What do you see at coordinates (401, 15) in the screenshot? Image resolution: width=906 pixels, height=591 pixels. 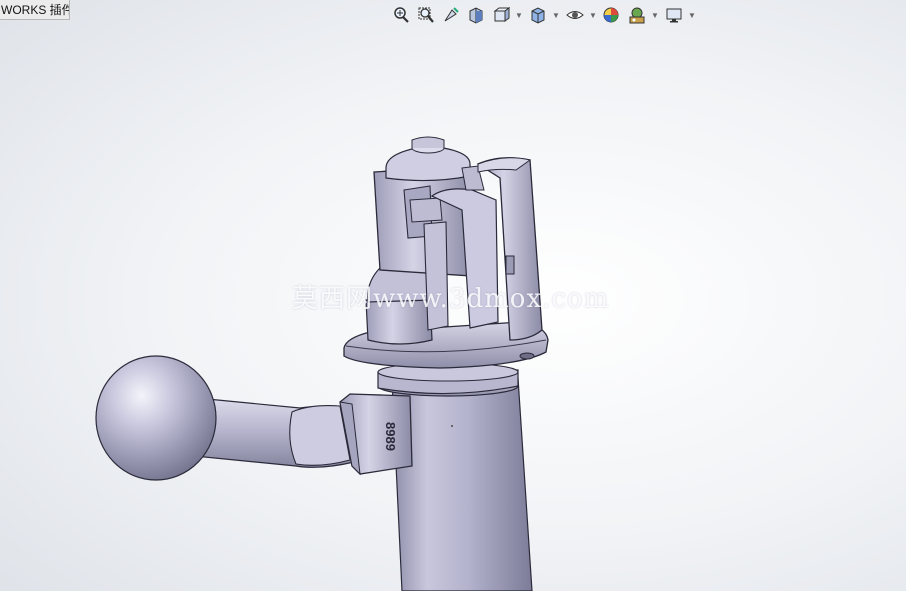 I see `zoom-to-fit-icon` at bounding box center [401, 15].